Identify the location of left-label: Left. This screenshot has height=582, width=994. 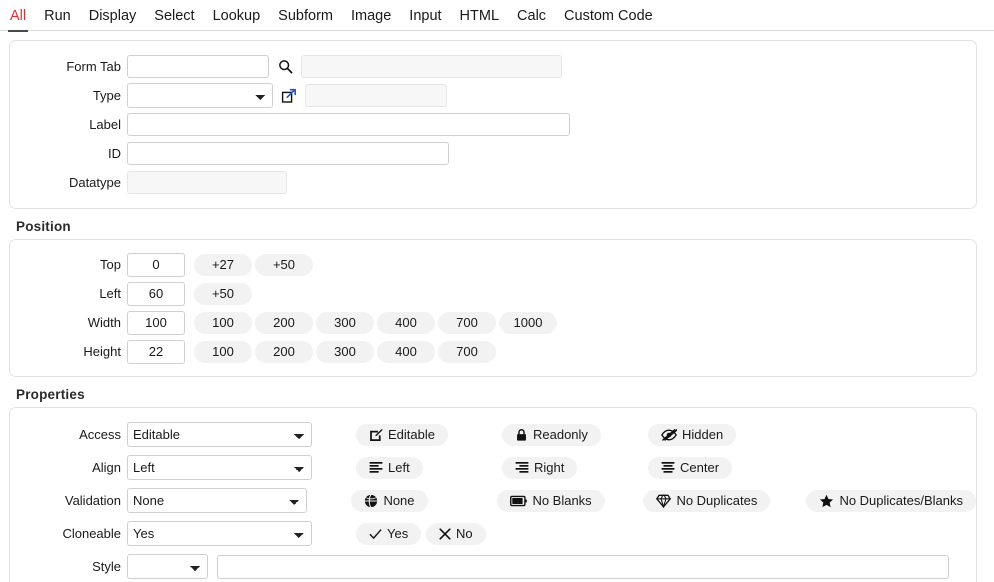
(110, 293).